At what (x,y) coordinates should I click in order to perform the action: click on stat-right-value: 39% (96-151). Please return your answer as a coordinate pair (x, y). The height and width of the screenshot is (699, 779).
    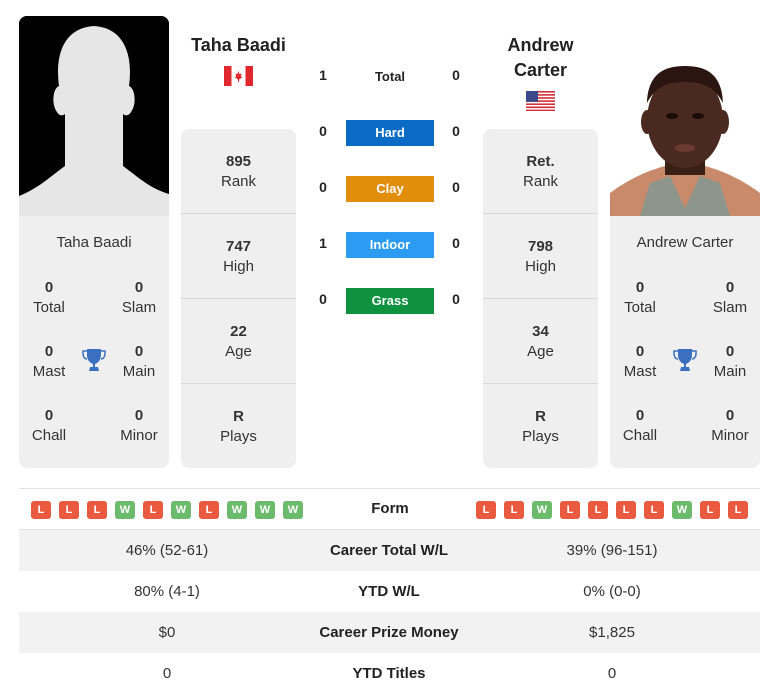
    Looking at the image, I should click on (612, 550).